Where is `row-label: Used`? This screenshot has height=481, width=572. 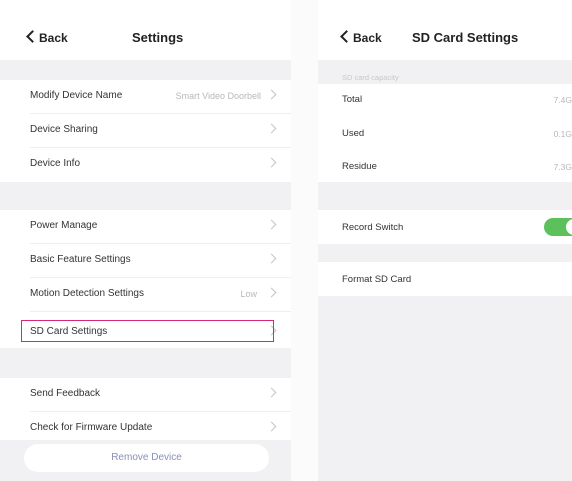 row-label: Used is located at coordinates (353, 133).